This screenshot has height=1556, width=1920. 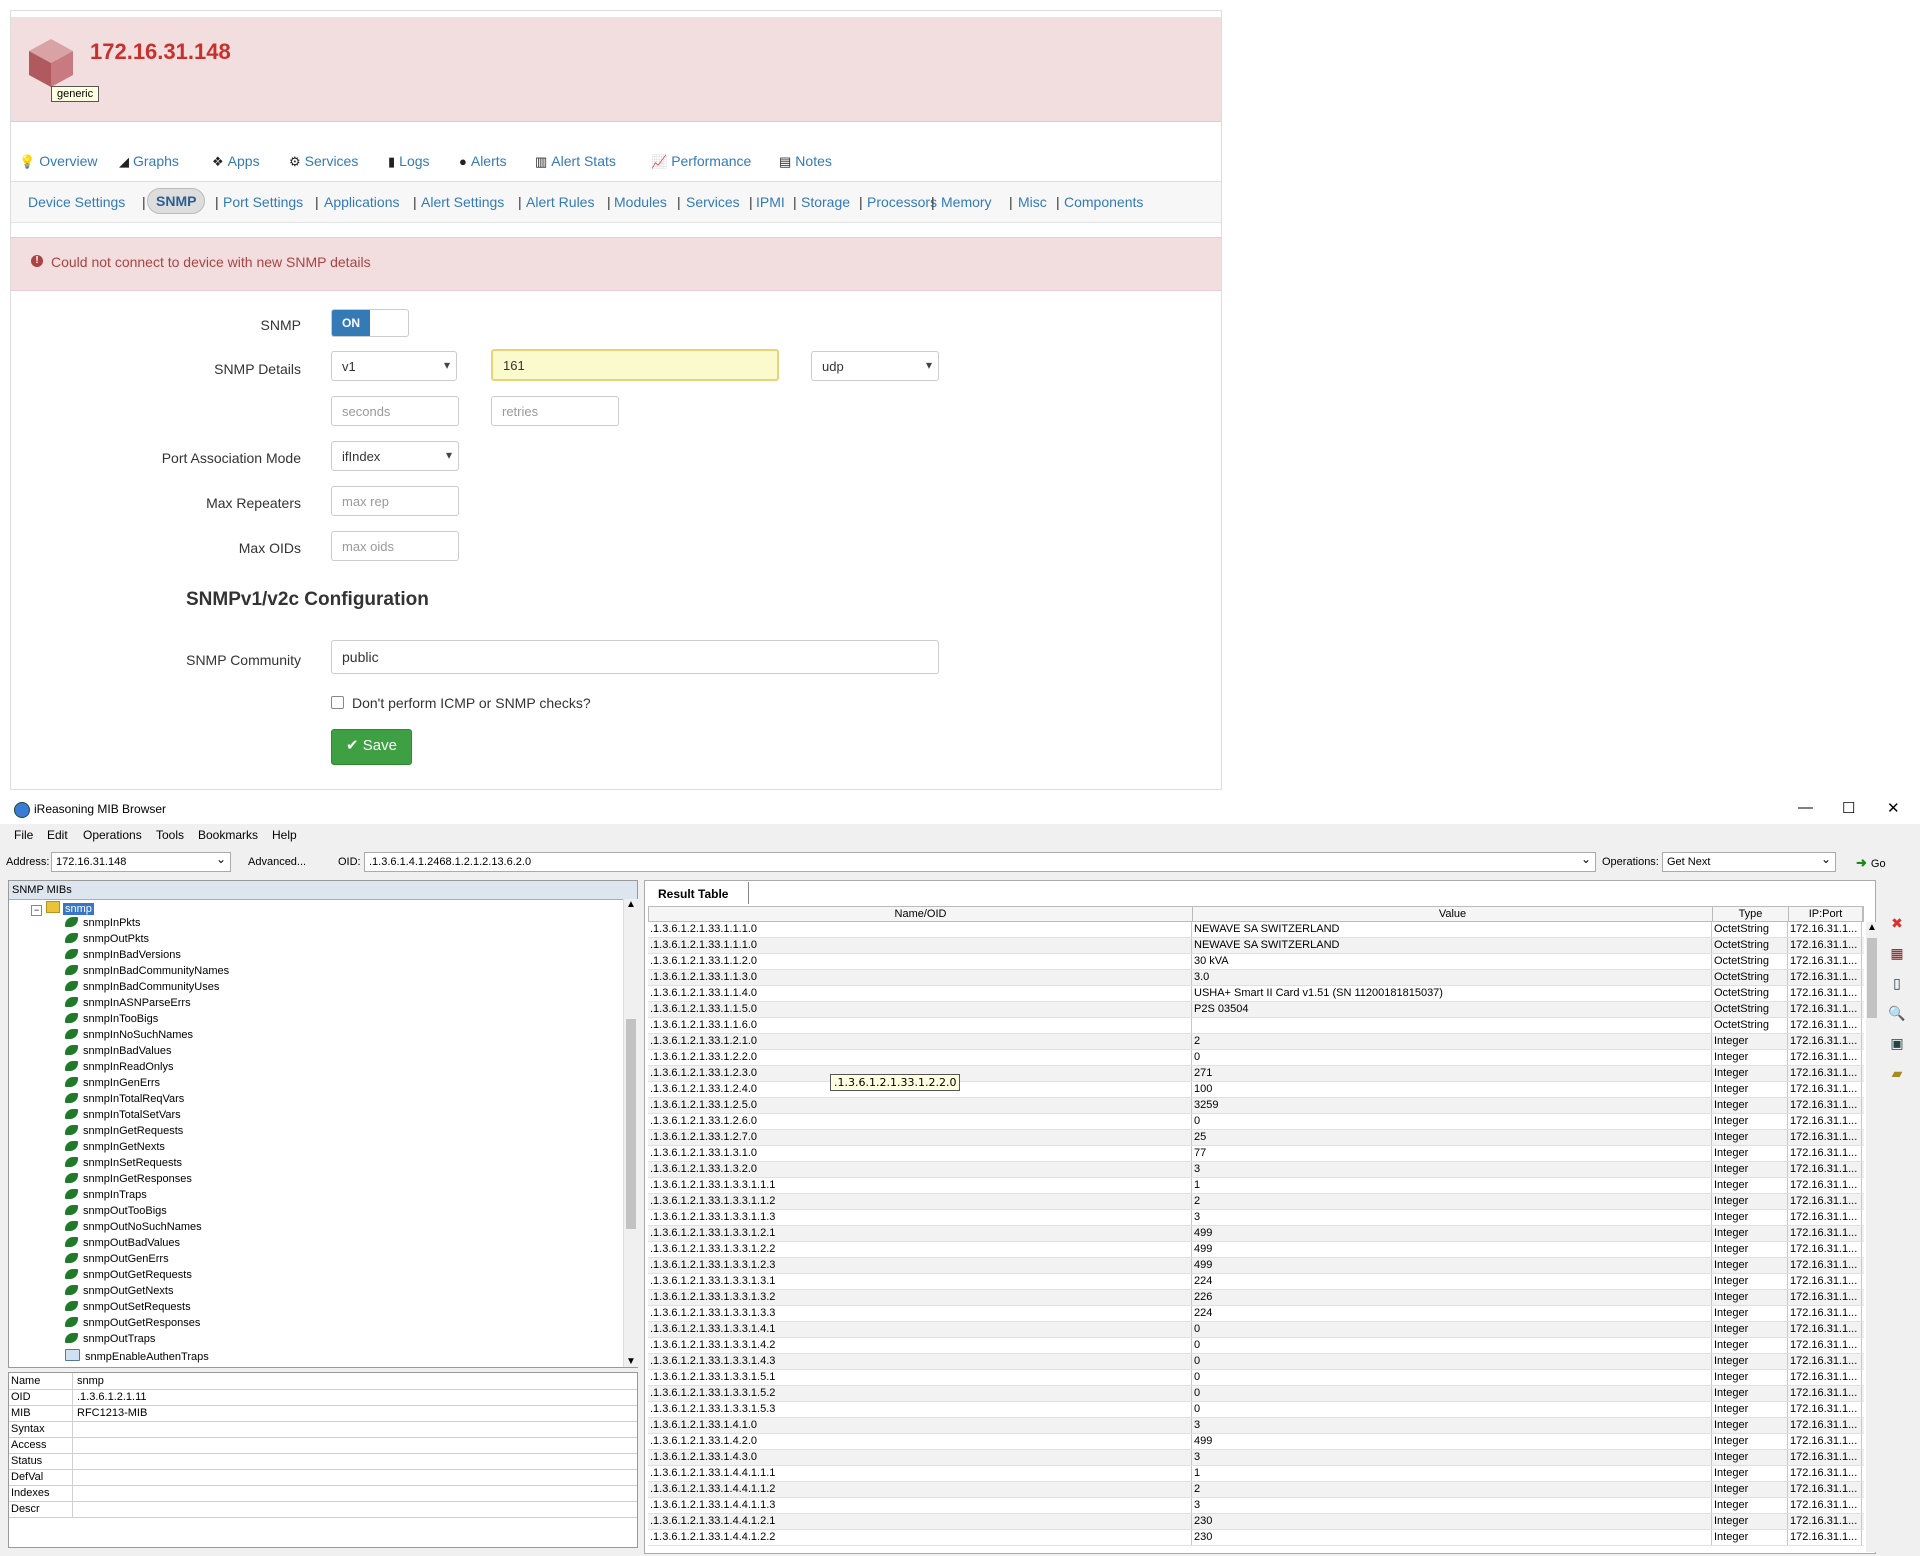 What do you see at coordinates (575, 161) in the screenshot?
I see `nav-alert-stats: ▥ Alert Stats` at bounding box center [575, 161].